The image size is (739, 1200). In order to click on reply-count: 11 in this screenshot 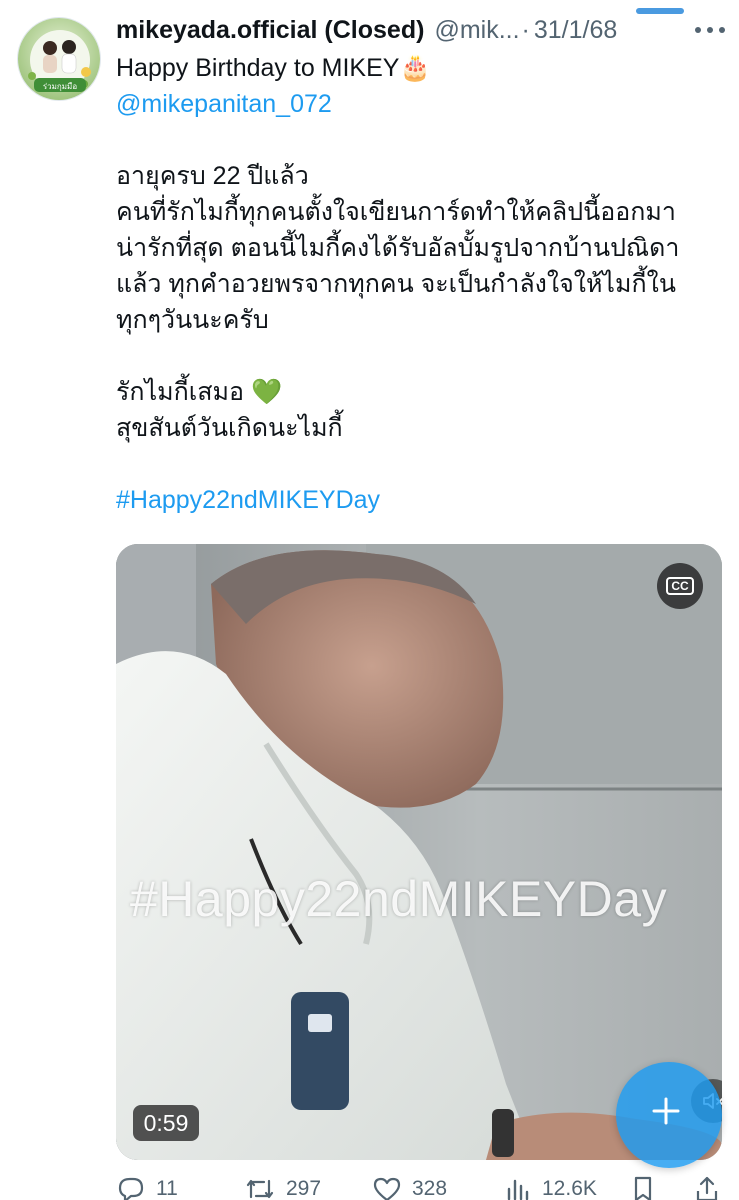, I will do `click(167, 1188)`.